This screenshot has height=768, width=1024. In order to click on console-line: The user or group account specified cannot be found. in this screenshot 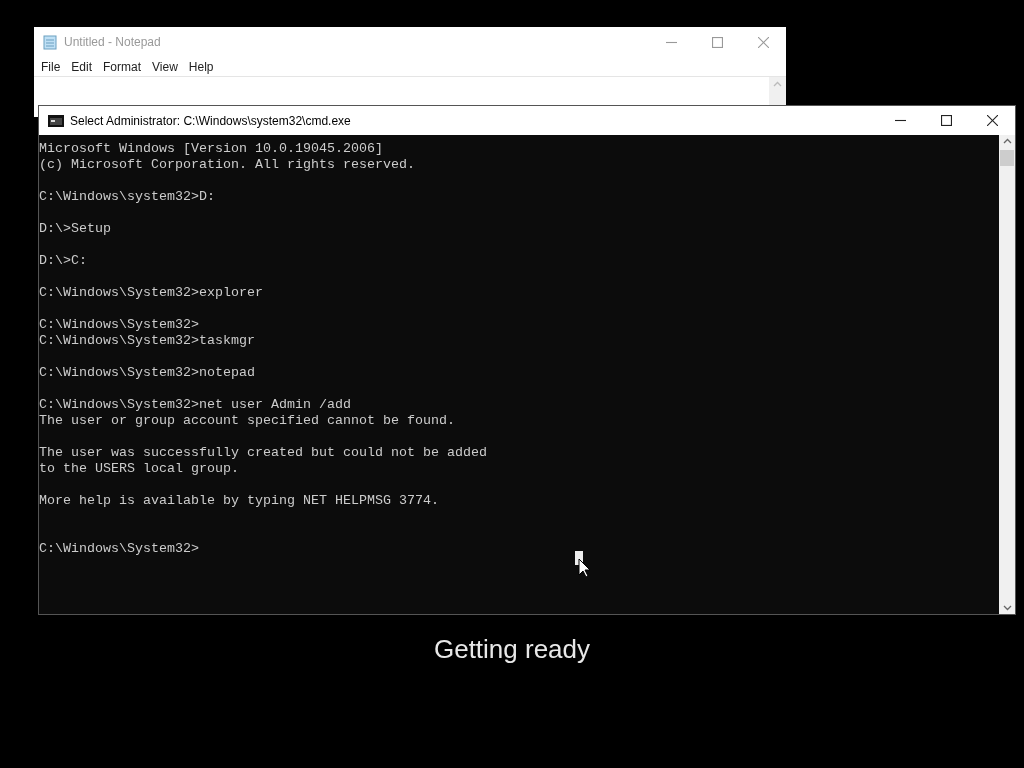, I will do `click(247, 421)`.